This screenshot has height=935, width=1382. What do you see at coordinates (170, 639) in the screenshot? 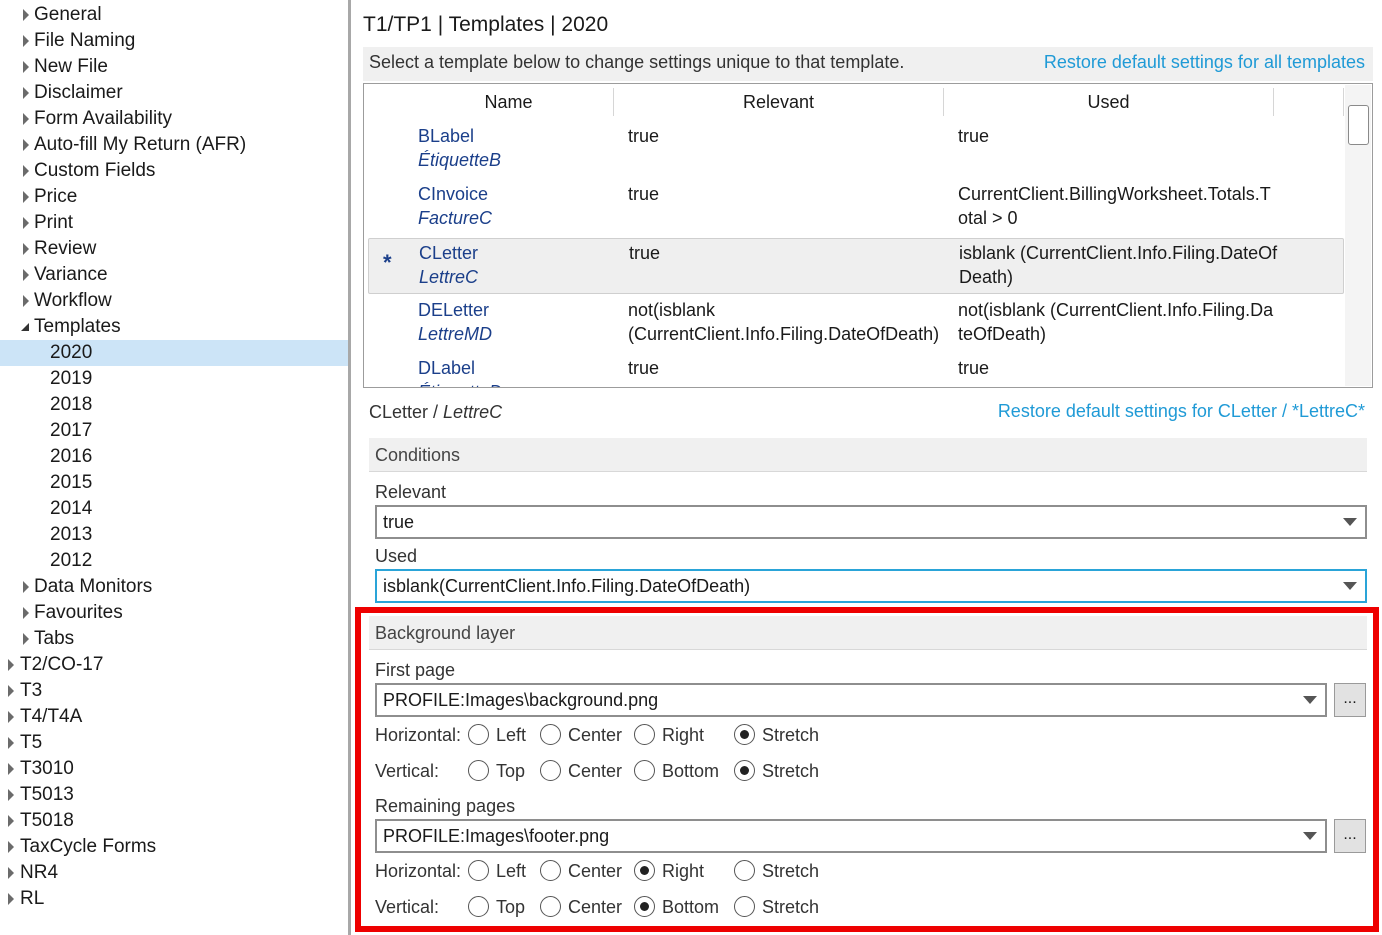
I see `tree-item-tabs: Tabs` at bounding box center [170, 639].